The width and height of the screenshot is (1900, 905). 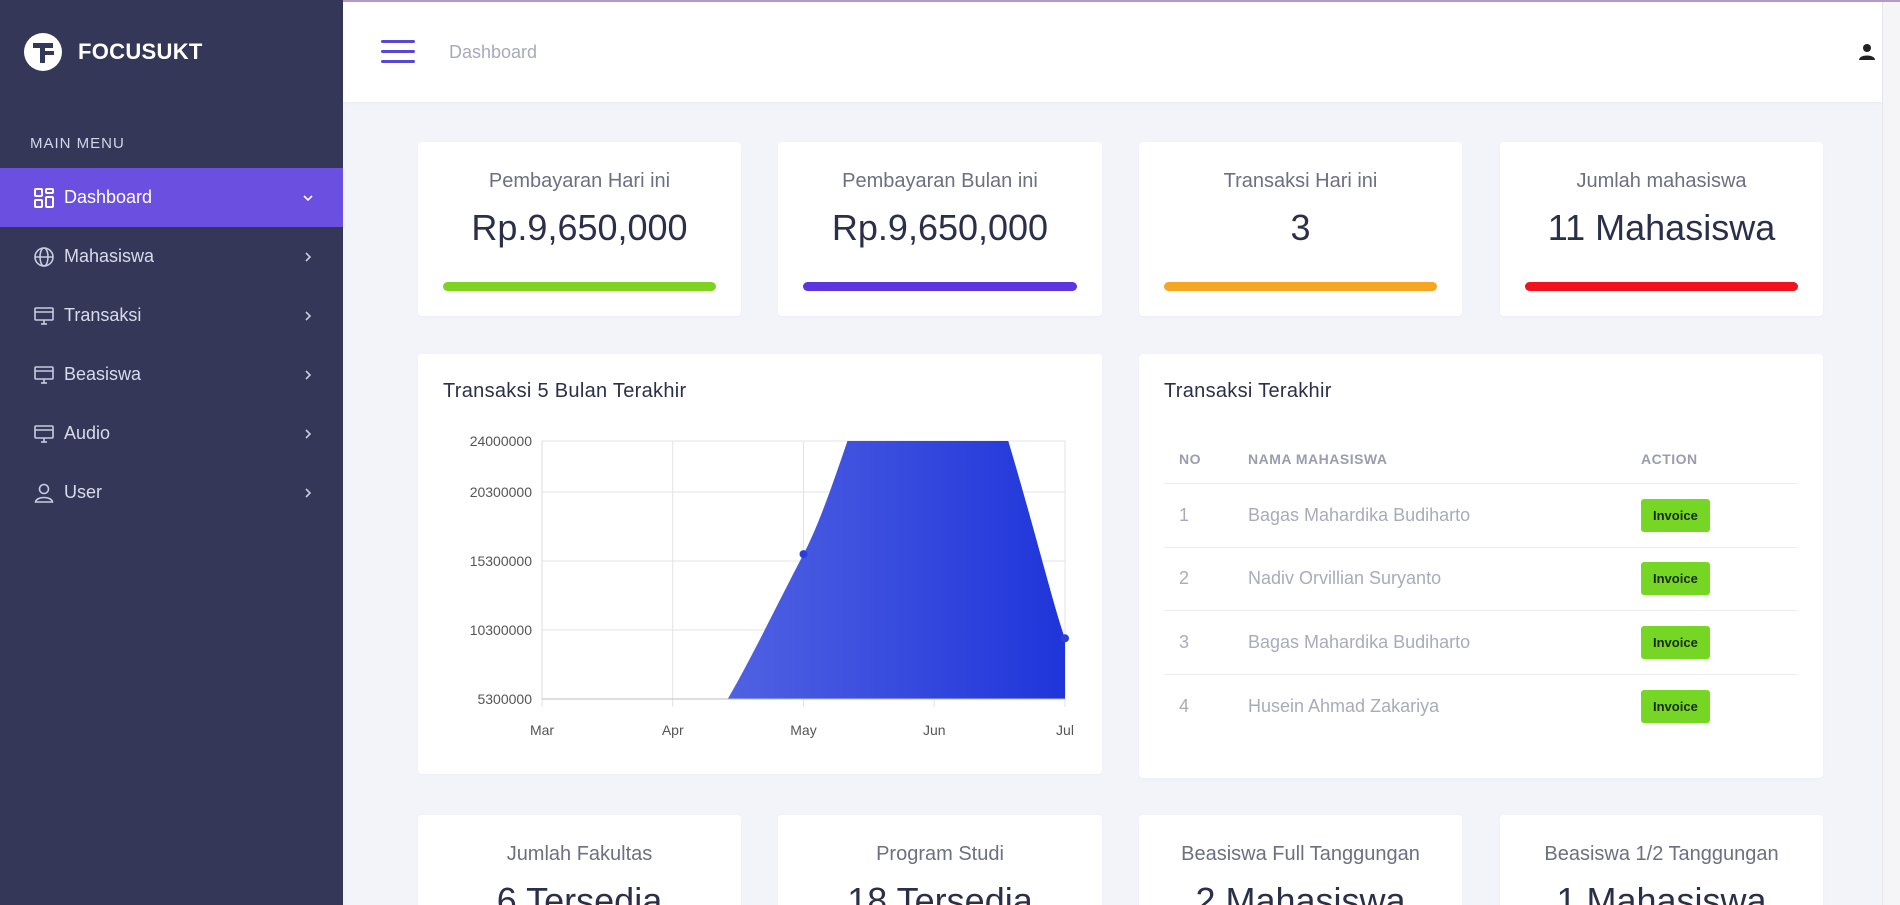 I want to click on sidebar-item-mahasiswa: Mahasiswa, so click(x=171, y=256).